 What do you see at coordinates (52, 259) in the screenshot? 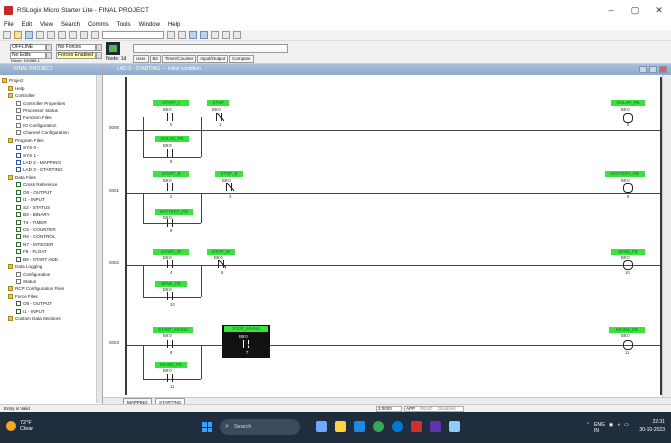
I see `tree-item: B9 - START ADD` at bounding box center [52, 259].